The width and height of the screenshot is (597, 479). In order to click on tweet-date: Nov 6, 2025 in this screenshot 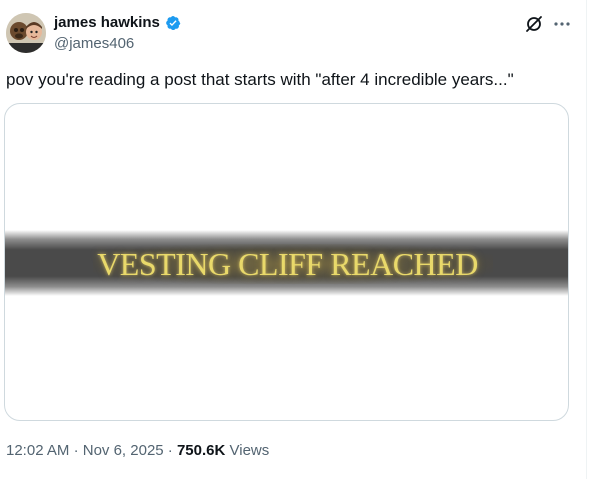, I will do `click(123, 450)`.